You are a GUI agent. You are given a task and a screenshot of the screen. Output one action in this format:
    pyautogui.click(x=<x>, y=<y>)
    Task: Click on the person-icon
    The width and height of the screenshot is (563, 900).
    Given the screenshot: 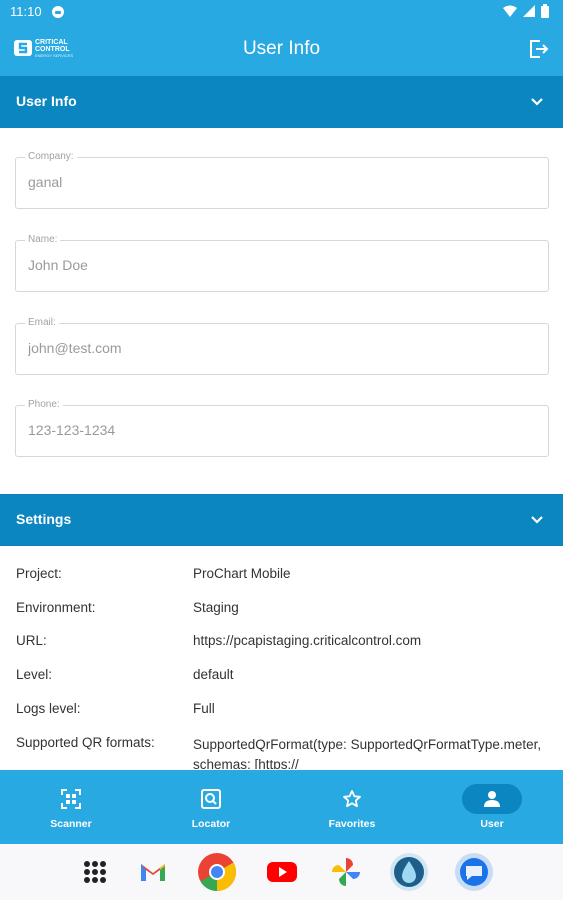 What is the action you would take?
    pyautogui.click(x=492, y=799)
    